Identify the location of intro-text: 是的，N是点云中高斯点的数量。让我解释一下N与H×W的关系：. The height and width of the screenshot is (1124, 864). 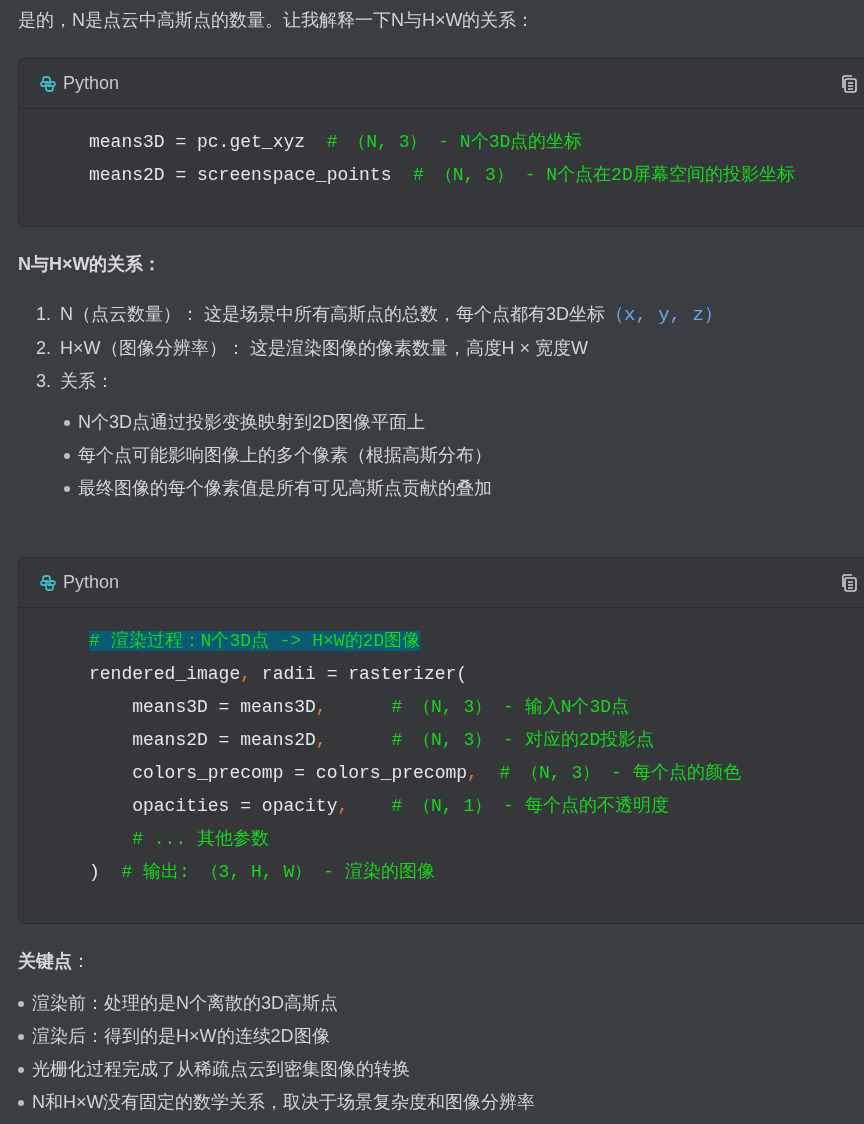
(277, 20).